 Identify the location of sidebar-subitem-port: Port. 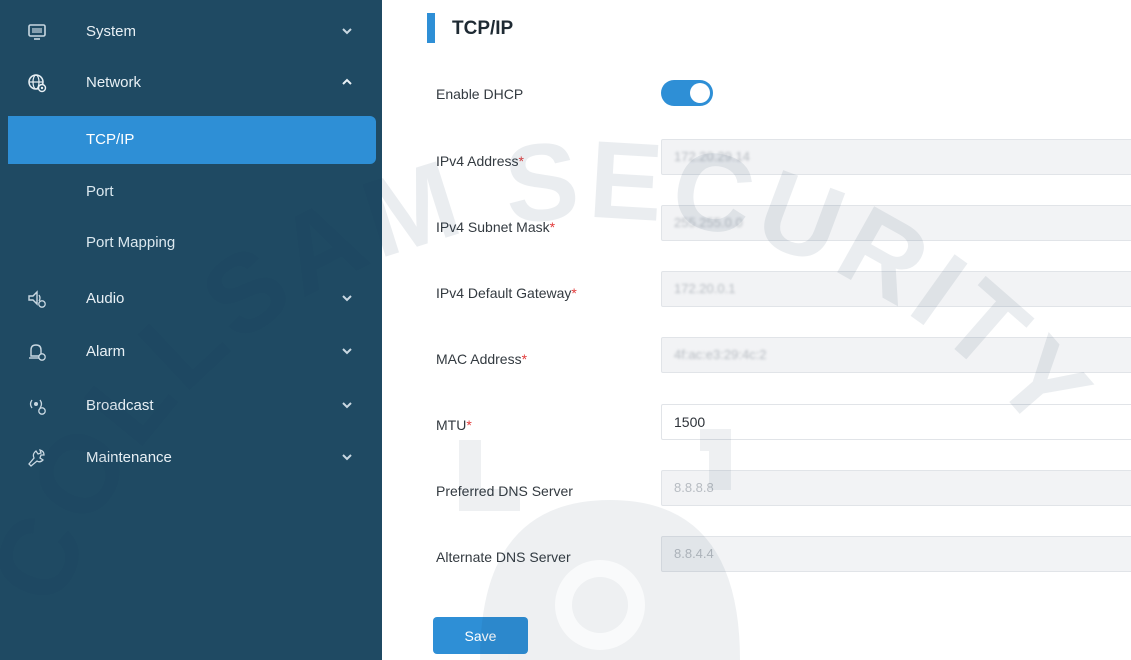
(191, 192).